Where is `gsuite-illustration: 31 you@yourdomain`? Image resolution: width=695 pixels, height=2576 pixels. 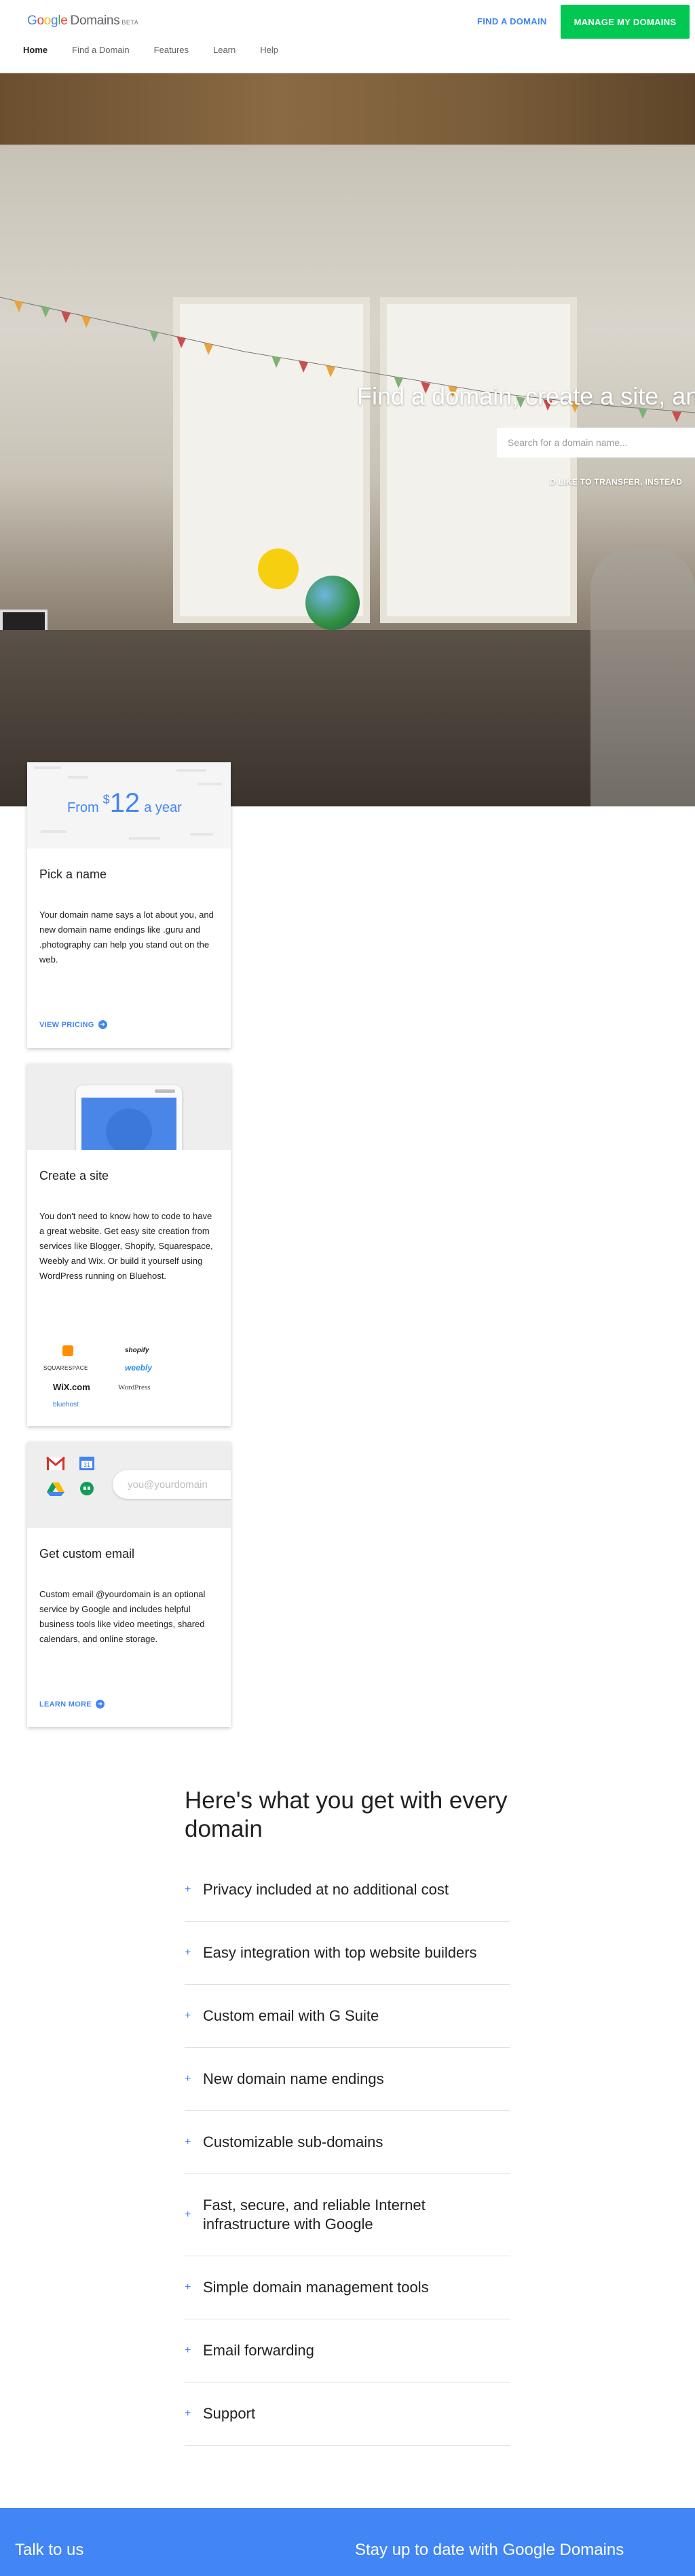 gsuite-illustration: 31 you@yourdomain is located at coordinates (129, 1485).